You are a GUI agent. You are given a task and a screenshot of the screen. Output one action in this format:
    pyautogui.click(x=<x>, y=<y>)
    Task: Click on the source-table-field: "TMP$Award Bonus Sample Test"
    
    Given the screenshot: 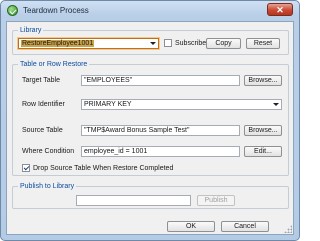 What is the action you would take?
    pyautogui.click(x=160, y=130)
    